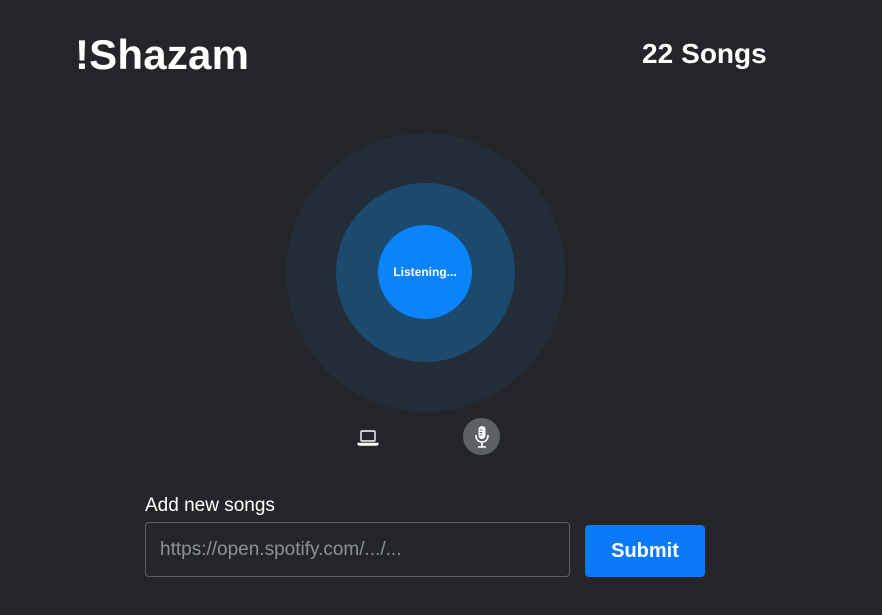 The width and height of the screenshot is (882, 615). I want to click on spotify-url-input, so click(357, 549).